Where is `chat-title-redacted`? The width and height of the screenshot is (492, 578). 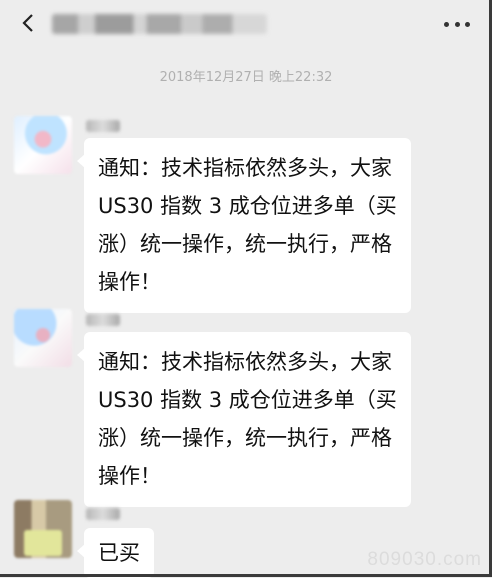
chat-title-redacted is located at coordinates (159, 24).